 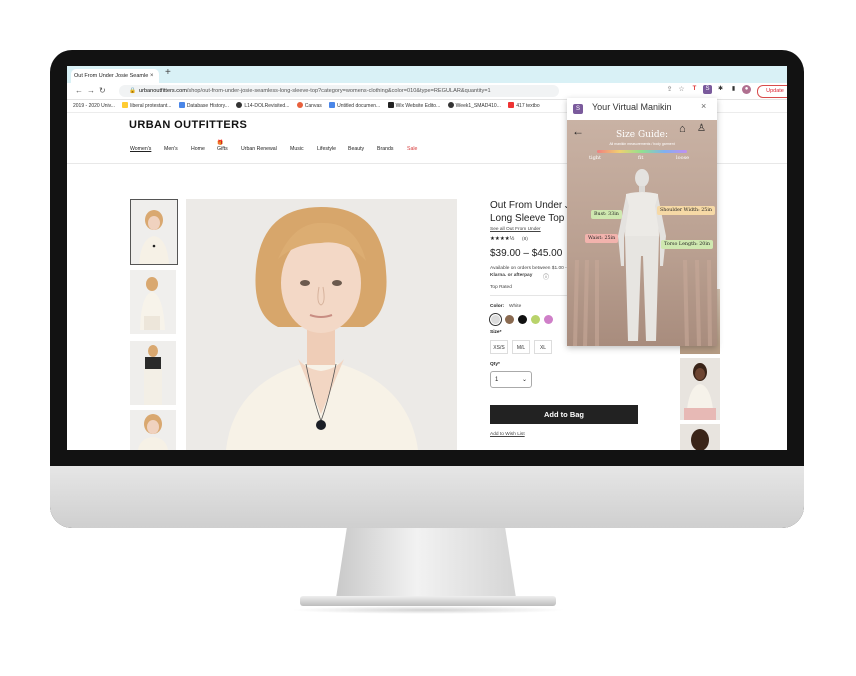 I want to click on nav-sale: Sale, so click(x=412, y=149).